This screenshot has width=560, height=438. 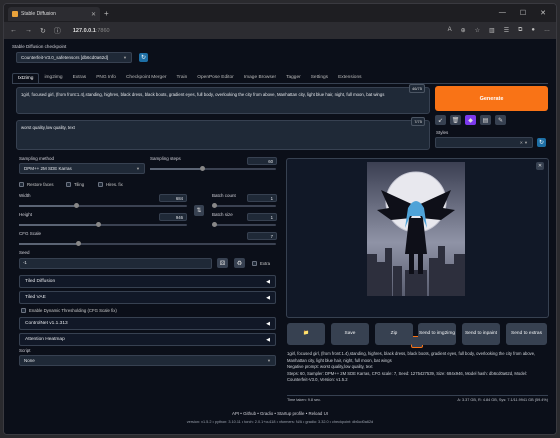 What do you see at coordinates (37, 158) in the screenshot?
I see `sampling-method-label: Sampling method` at bounding box center [37, 158].